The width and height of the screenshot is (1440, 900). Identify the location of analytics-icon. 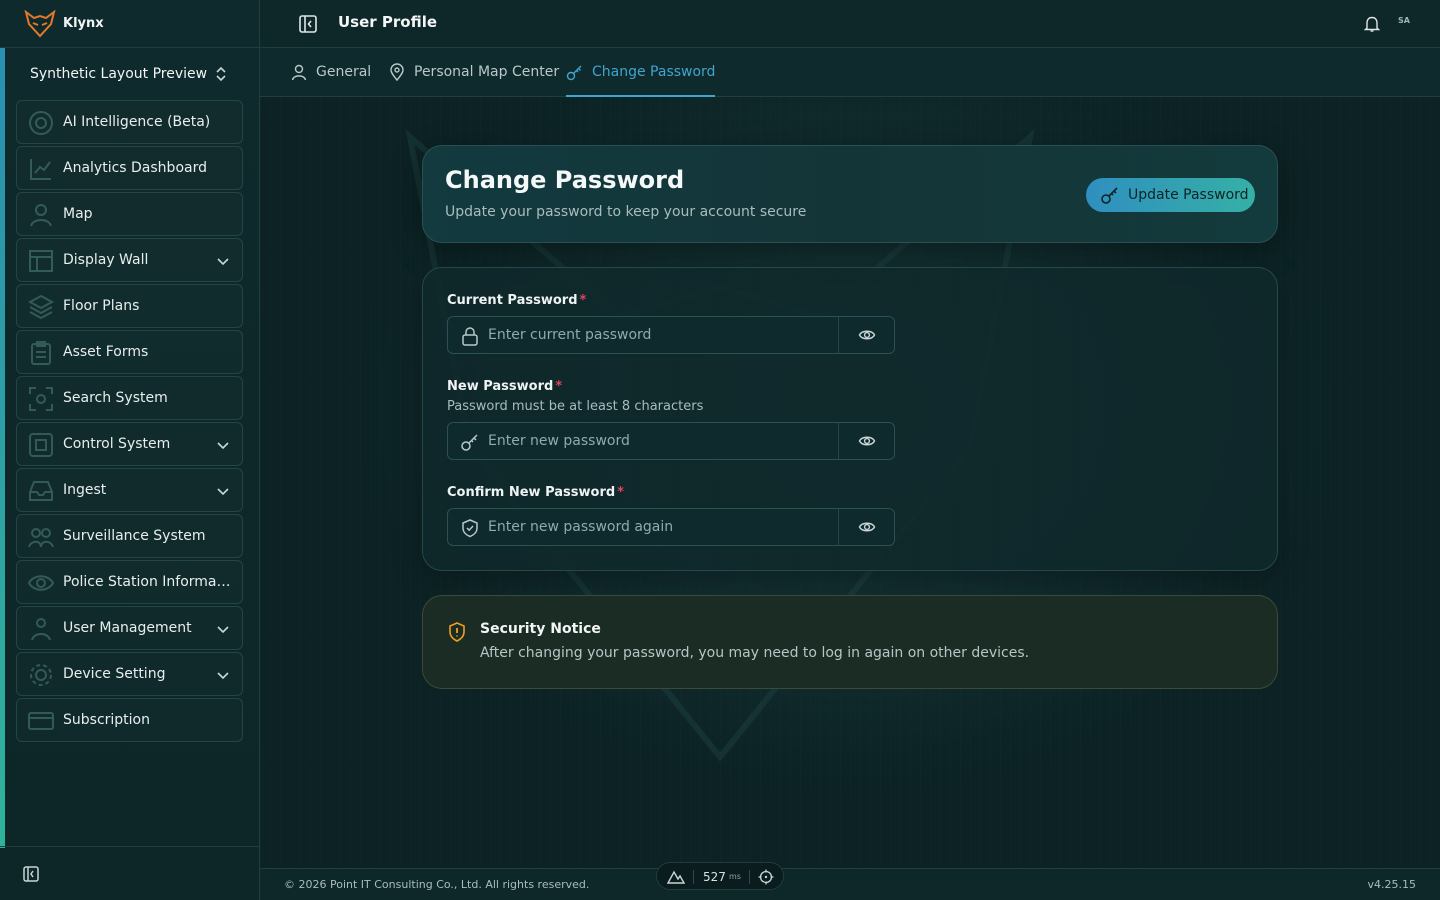
(40, 169).